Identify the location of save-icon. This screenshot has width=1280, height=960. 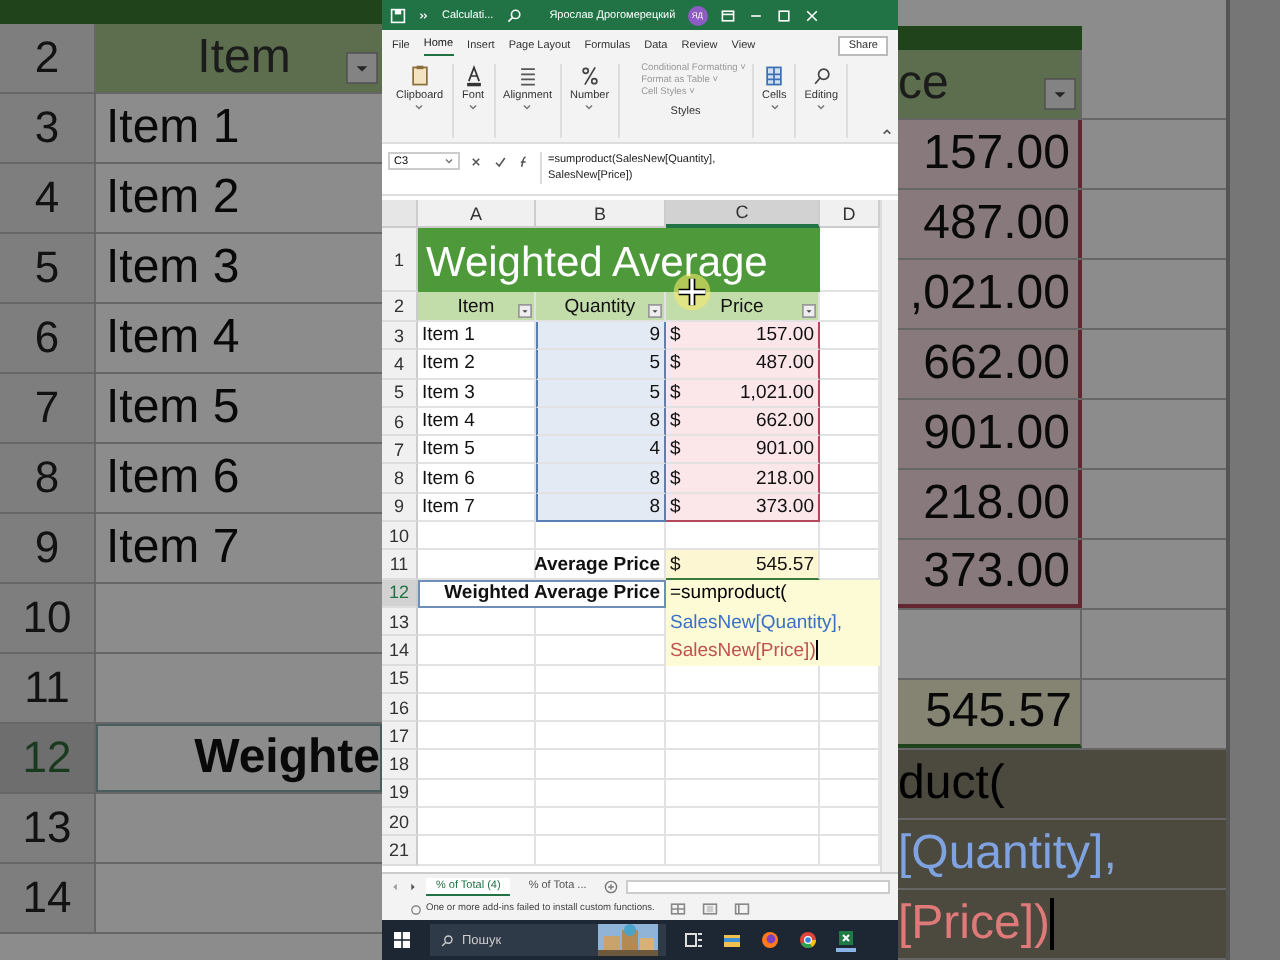
(398, 15).